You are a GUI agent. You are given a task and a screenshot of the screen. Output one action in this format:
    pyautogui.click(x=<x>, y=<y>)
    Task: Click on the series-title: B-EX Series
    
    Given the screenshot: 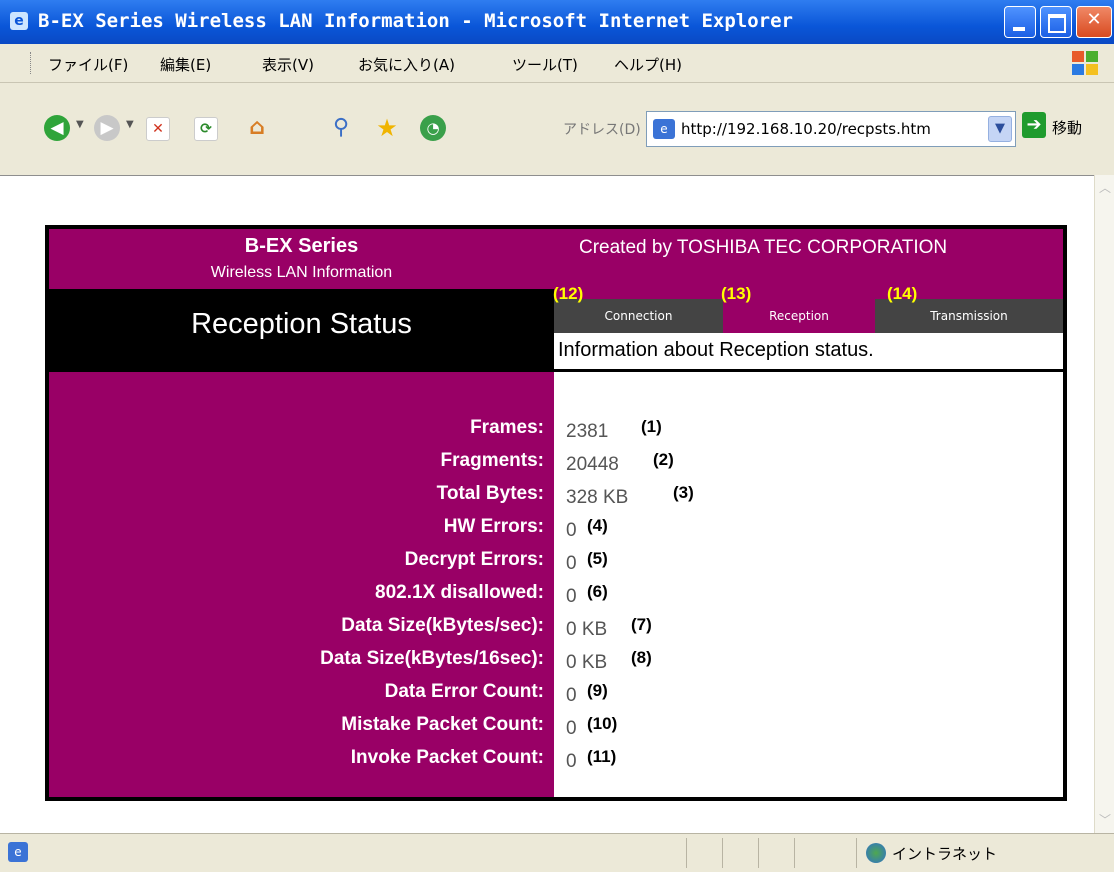 What is the action you would take?
    pyautogui.click(x=301, y=246)
    